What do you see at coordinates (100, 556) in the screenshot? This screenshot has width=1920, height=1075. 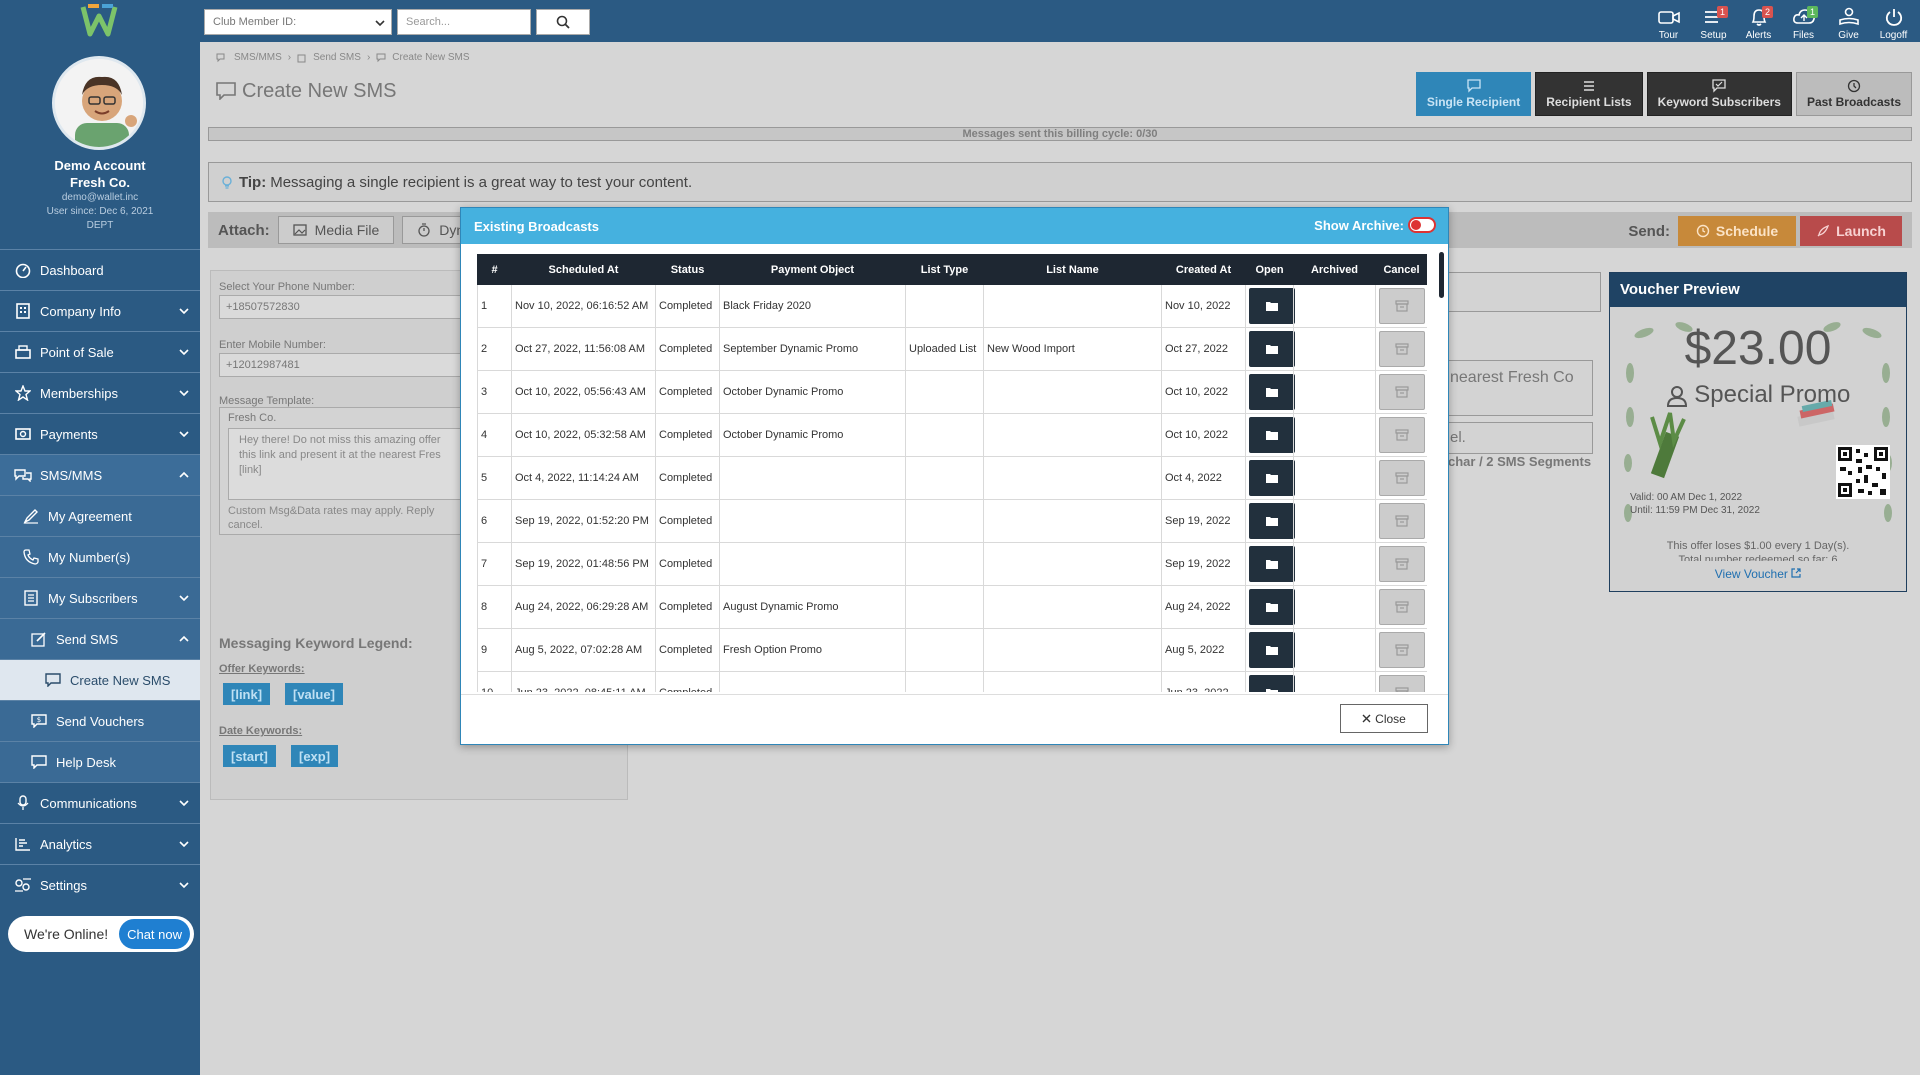 I see `sidebar-item-my-numbers: My Number(s)` at bounding box center [100, 556].